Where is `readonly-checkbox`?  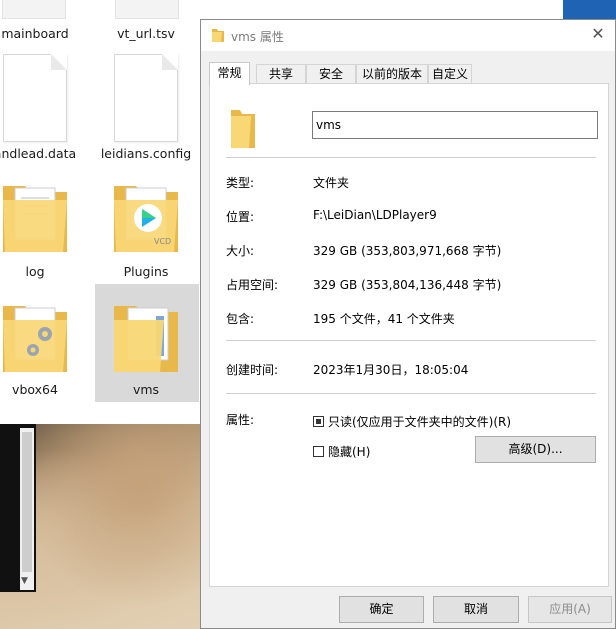
readonly-checkbox is located at coordinates (318, 421).